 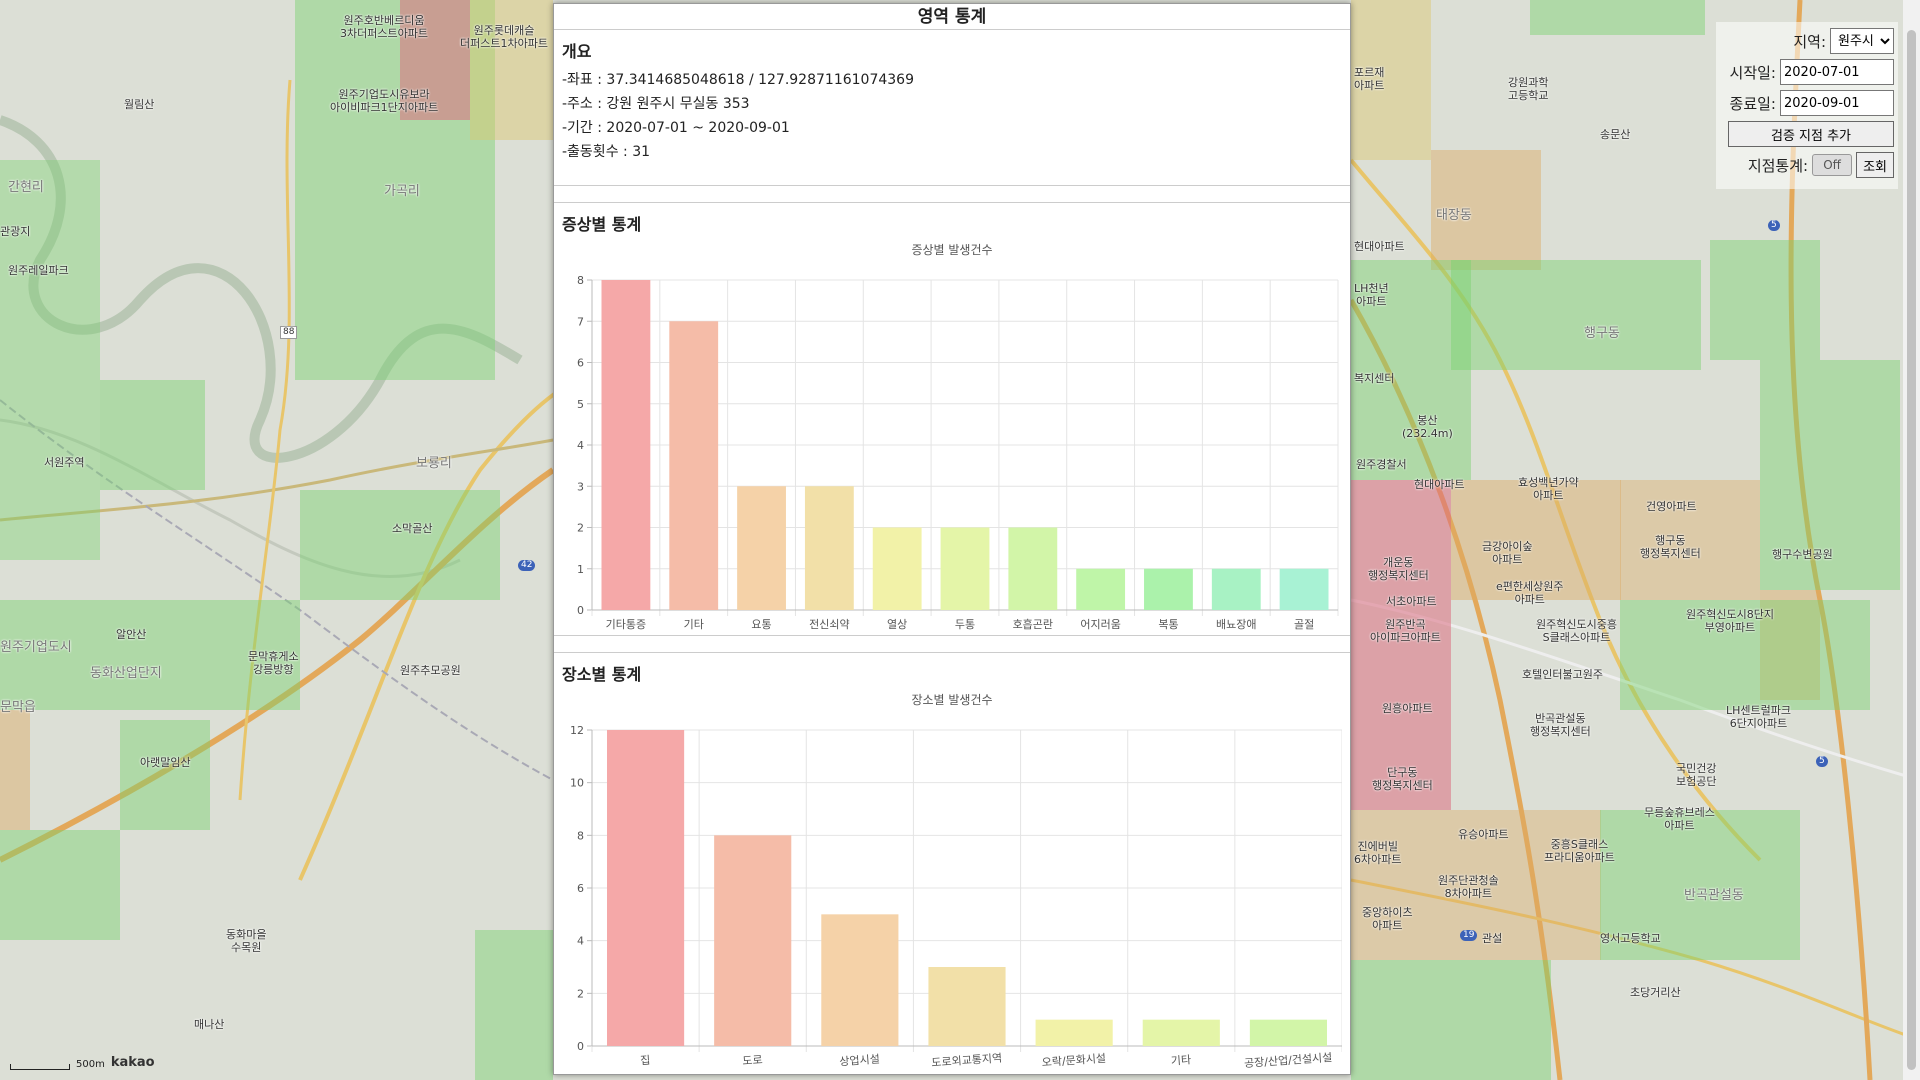 What do you see at coordinates (1911, 550) in the screenshot?
I see `scrollbar-thumb` at bounding box center [1911, 550].